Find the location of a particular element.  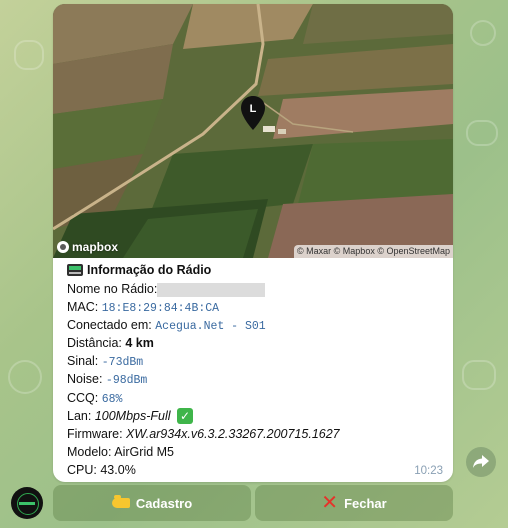

noise-row: Noise: -98dBm is located at coordinates (257, 379).